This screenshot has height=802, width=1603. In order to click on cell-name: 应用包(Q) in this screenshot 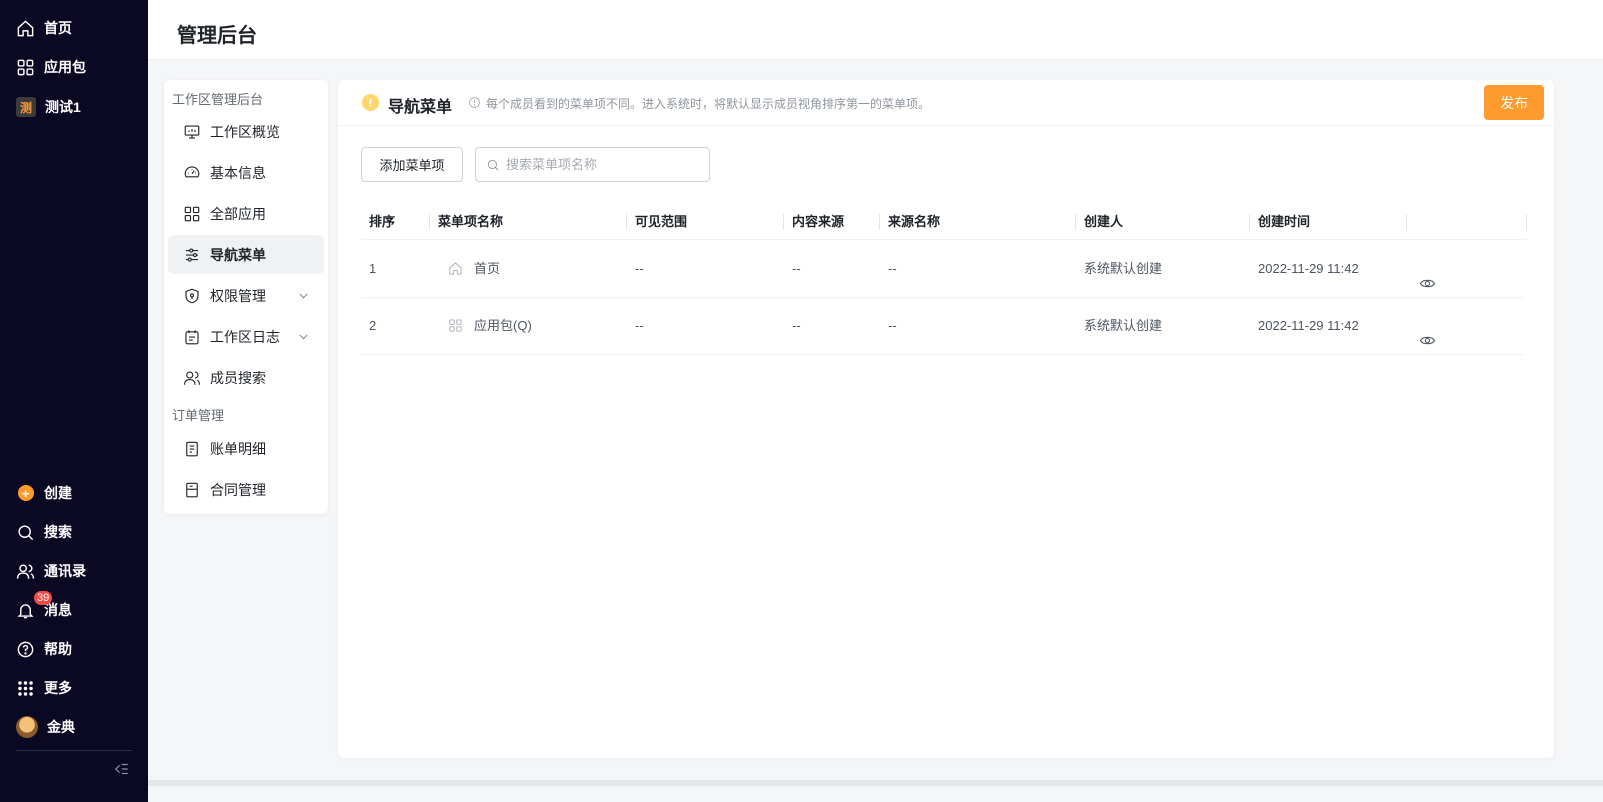, I will do `click(486, 326)`.